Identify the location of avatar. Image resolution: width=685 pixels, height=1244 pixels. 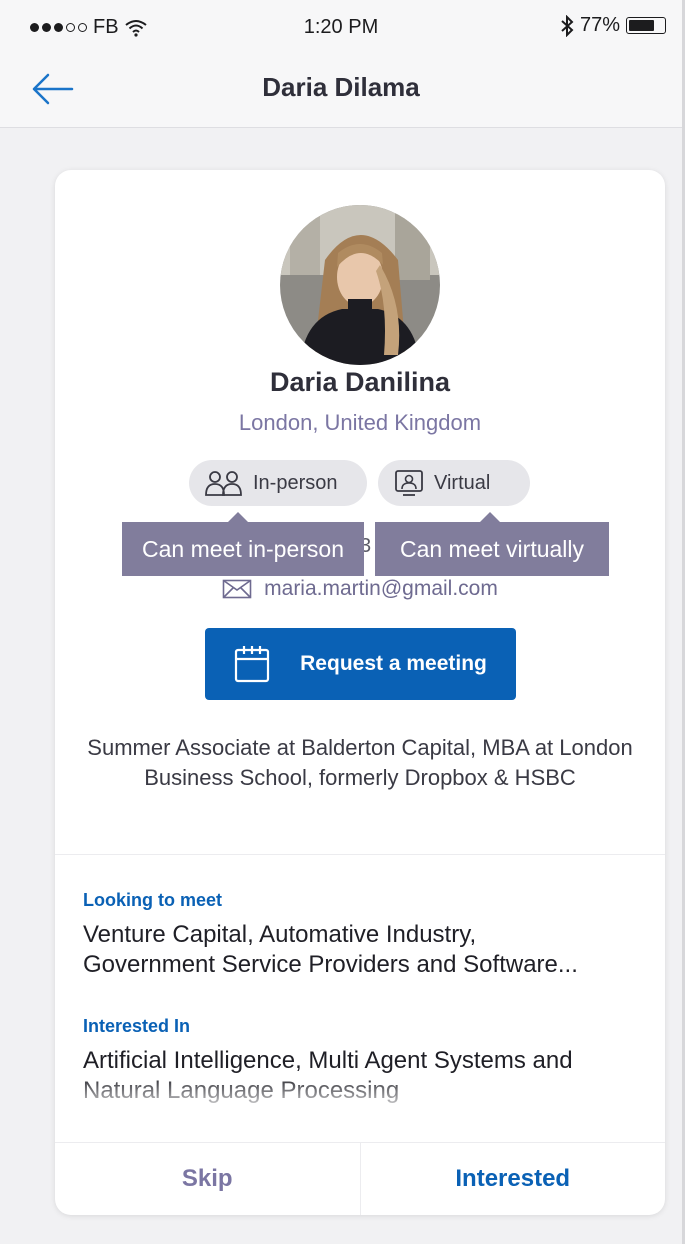
(360, 285).